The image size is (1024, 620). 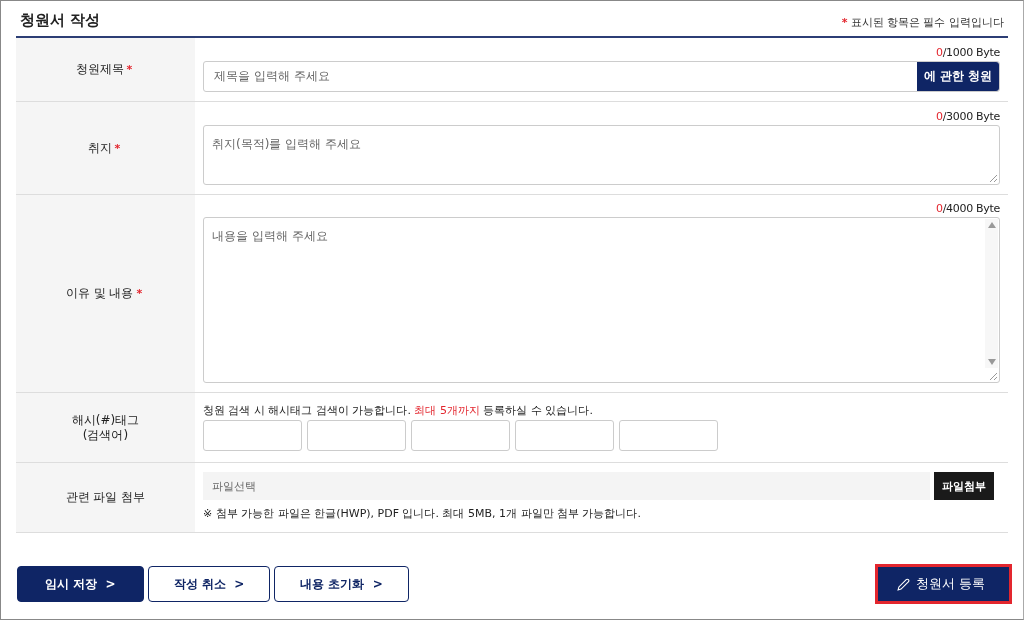 I want to click on field-label: 해시(#)태그 (검색어), so click(x=105, y=427).